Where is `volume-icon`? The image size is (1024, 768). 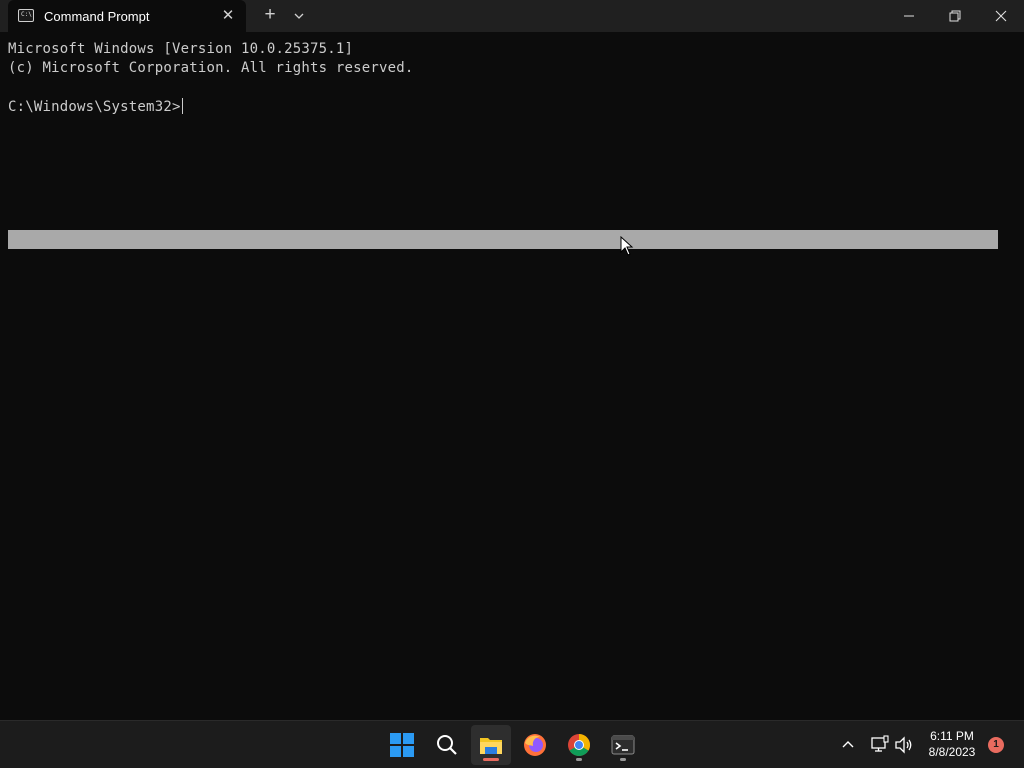 volume-icon is located at coordinates (904, 745).